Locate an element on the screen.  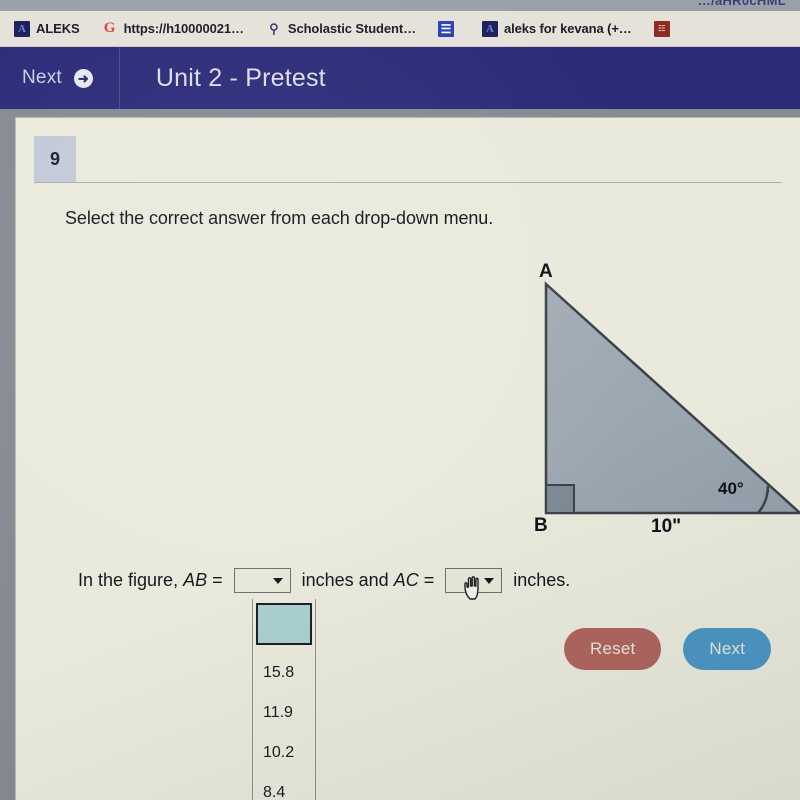
document-favicon-icon: ☰ is located at coordinates (446, 28).